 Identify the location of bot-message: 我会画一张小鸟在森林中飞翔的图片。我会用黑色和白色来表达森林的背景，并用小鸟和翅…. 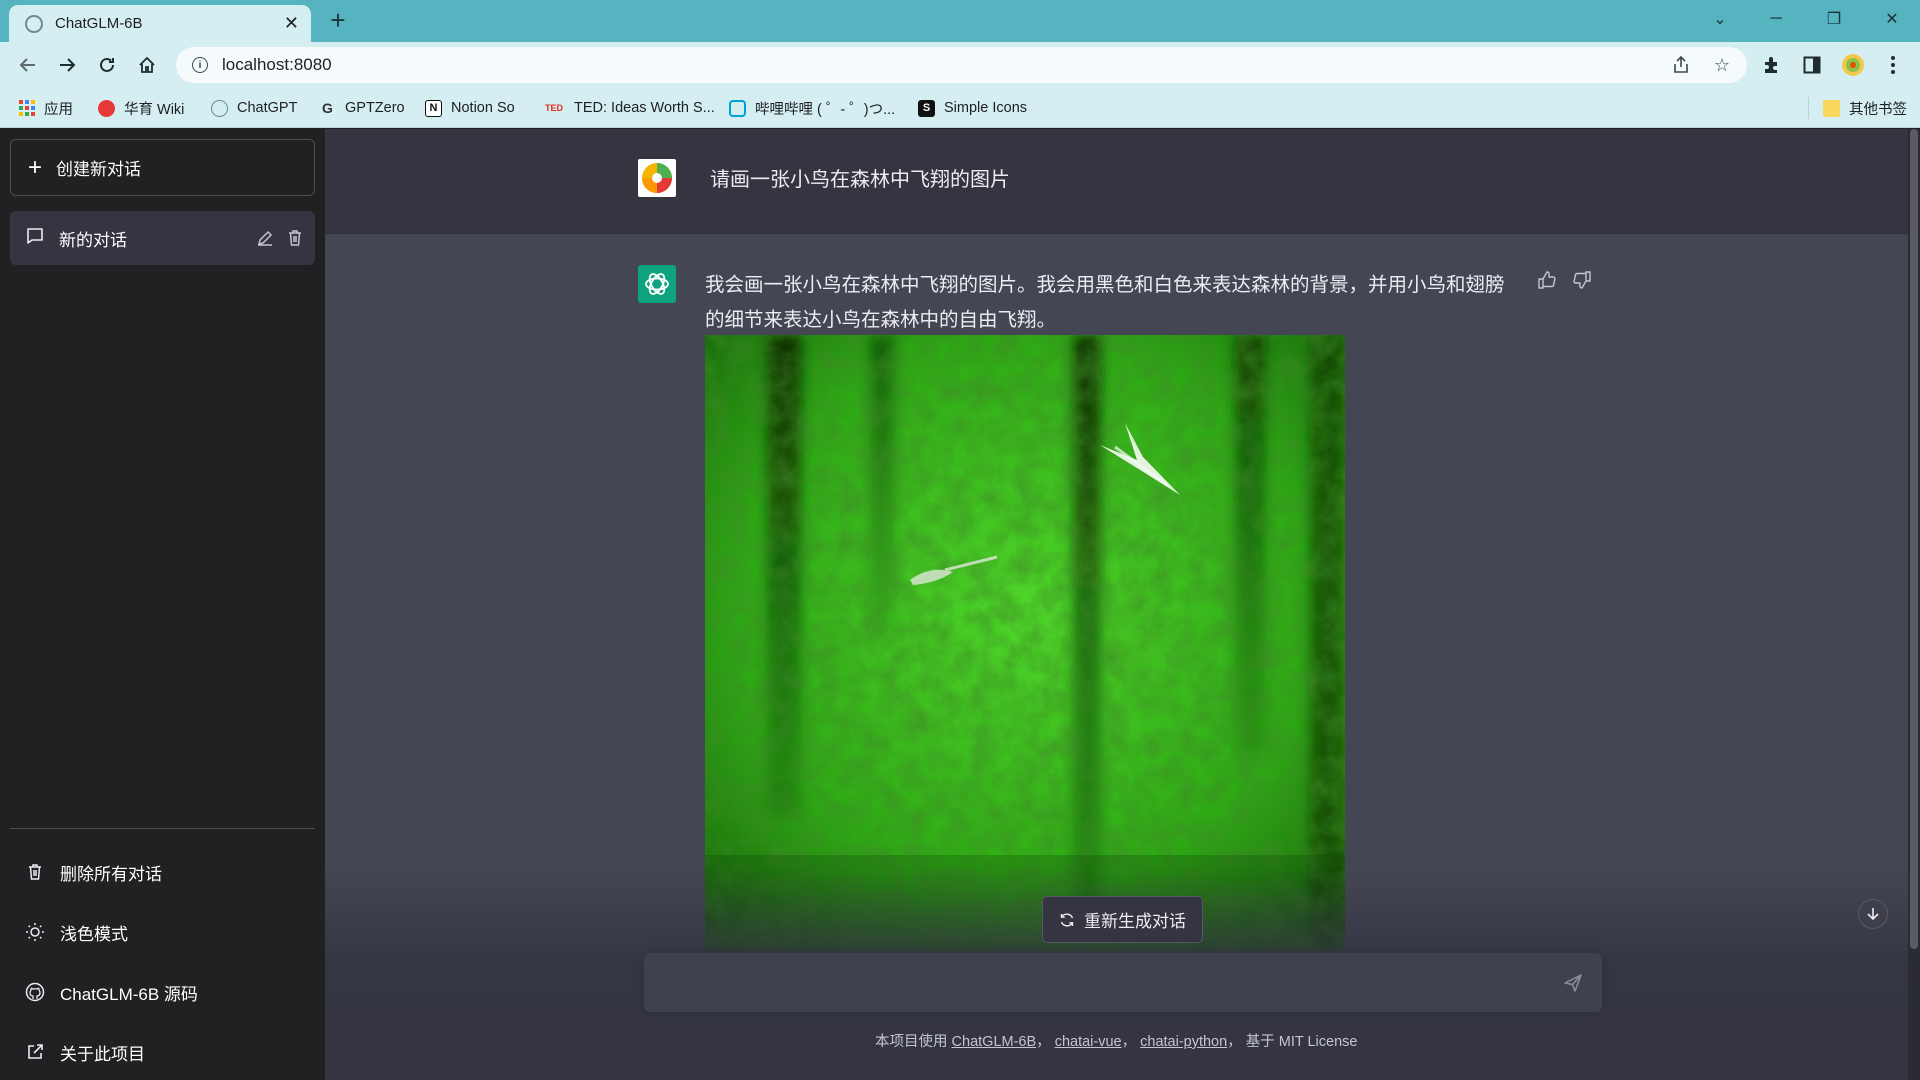
(1105, 302).